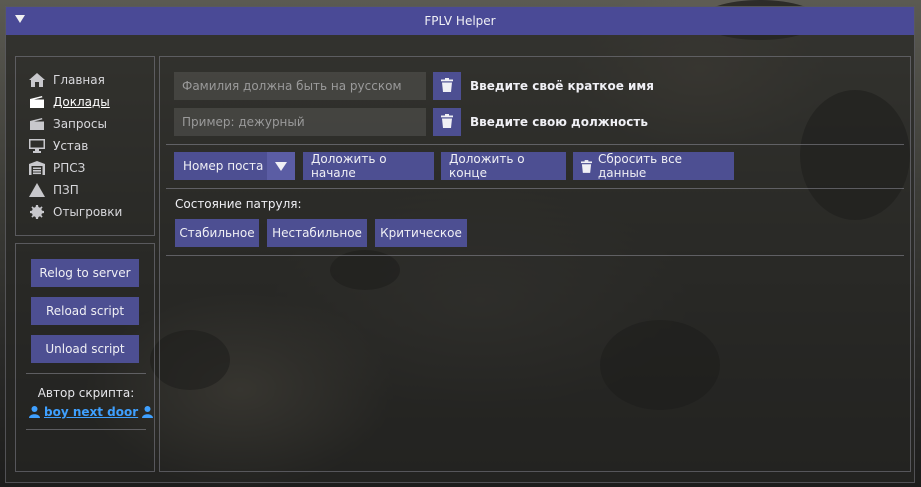 This screenshot has width=921, height=487. Describe the element at coordinates (368, 166) in the screenshot. I see `report-start-button: Доложить о начале` at that location.